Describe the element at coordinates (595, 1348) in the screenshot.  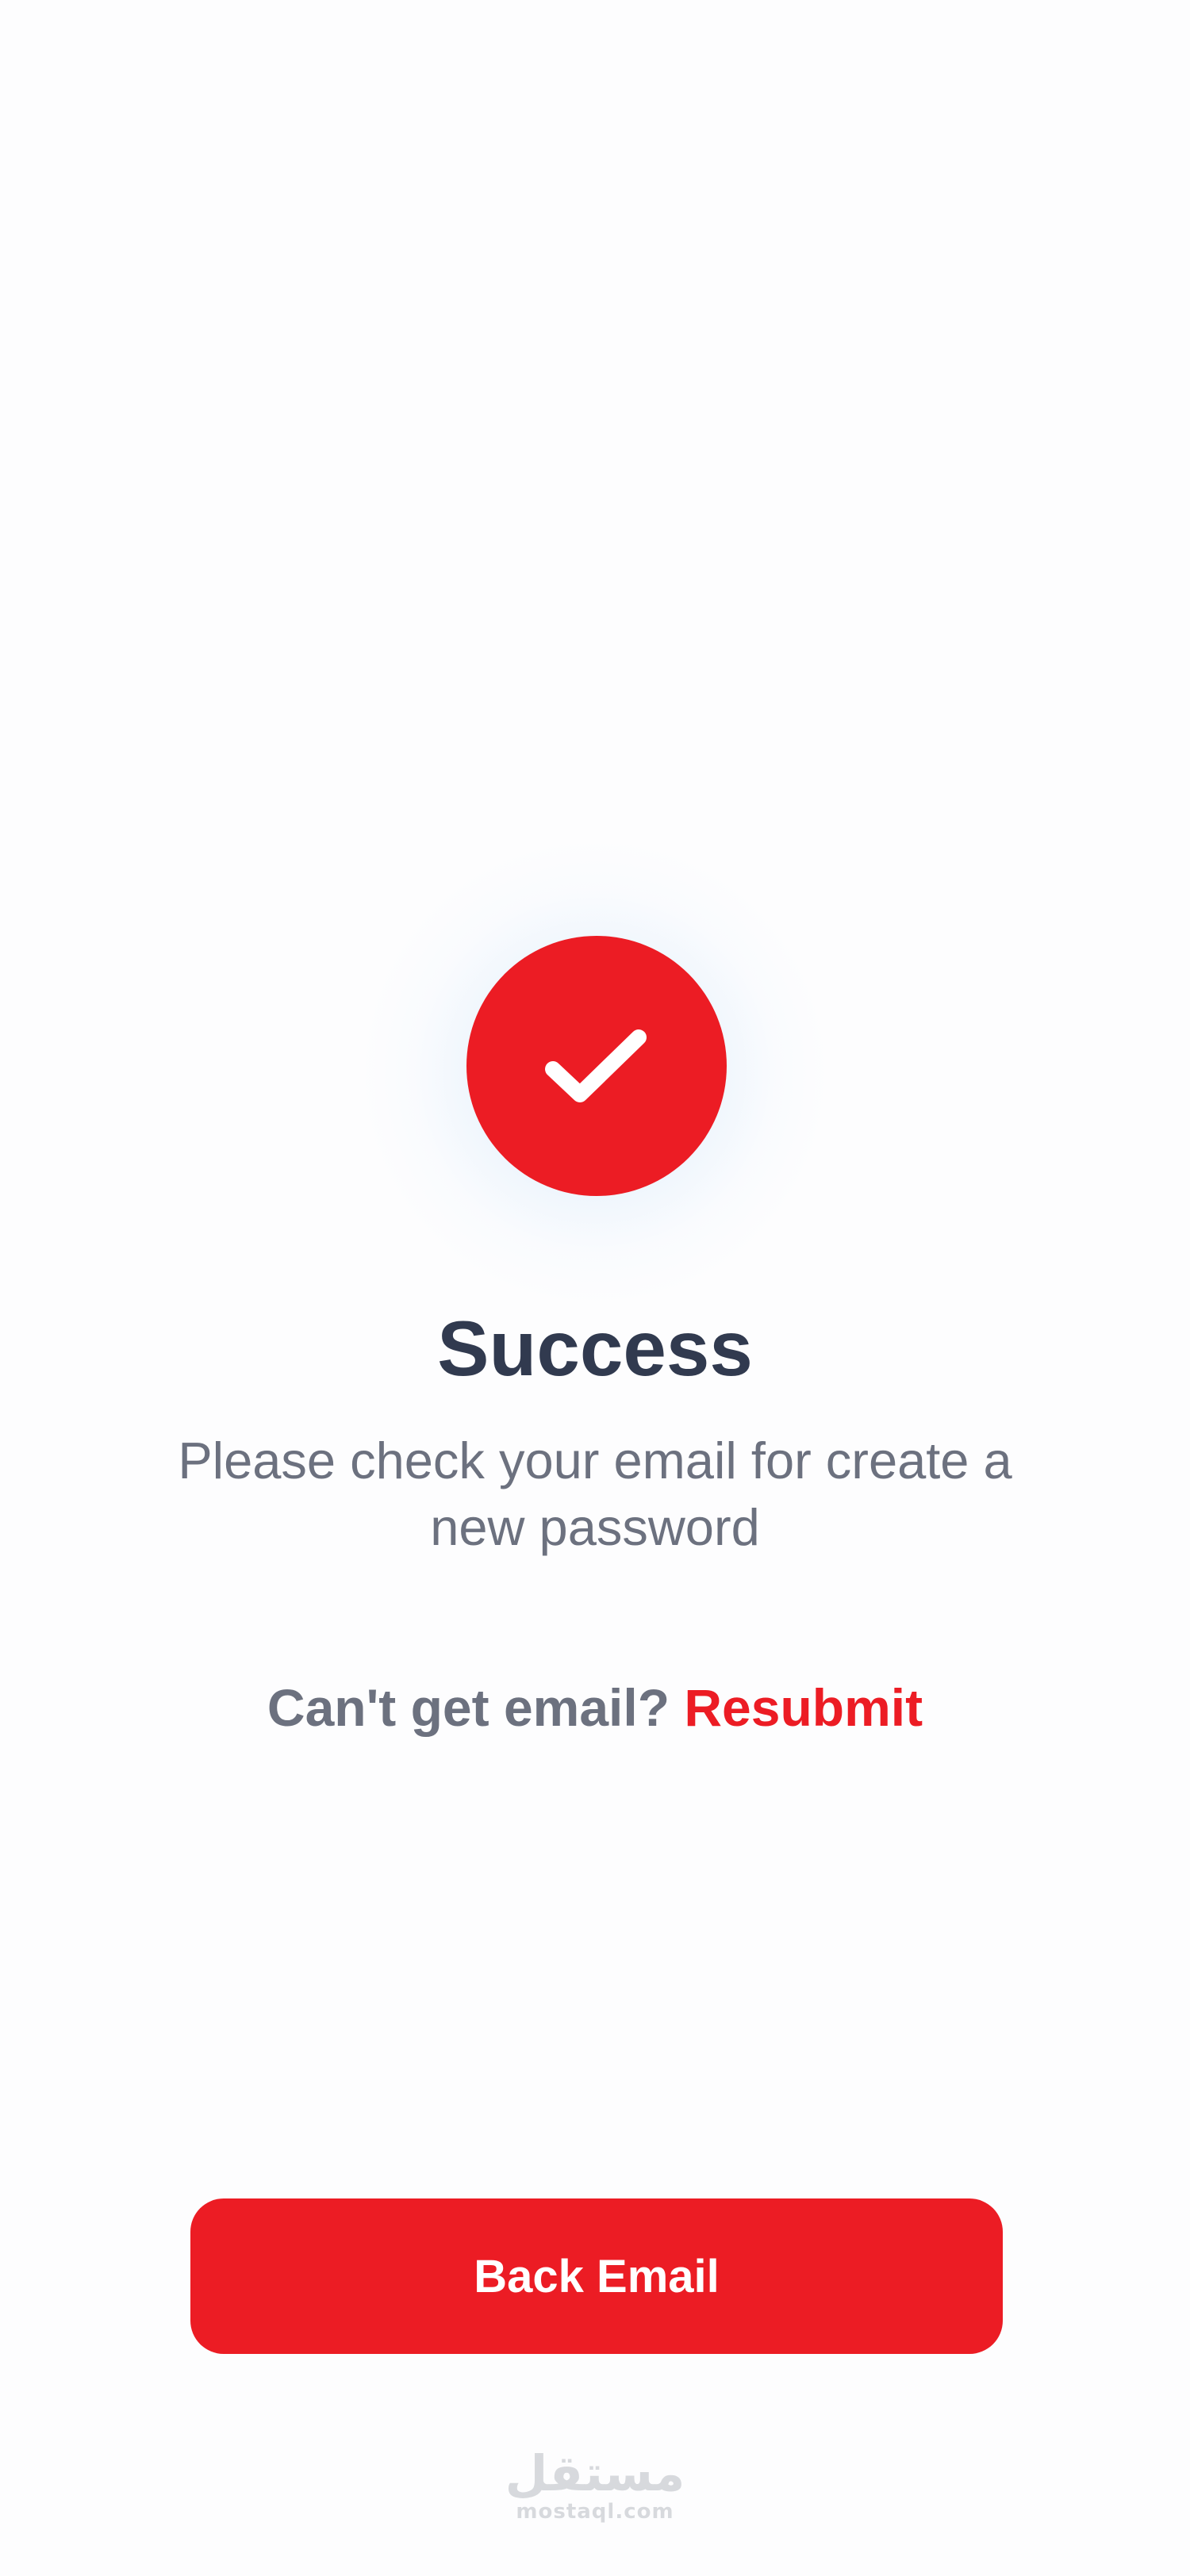
I see `success-title: Success` at that location.